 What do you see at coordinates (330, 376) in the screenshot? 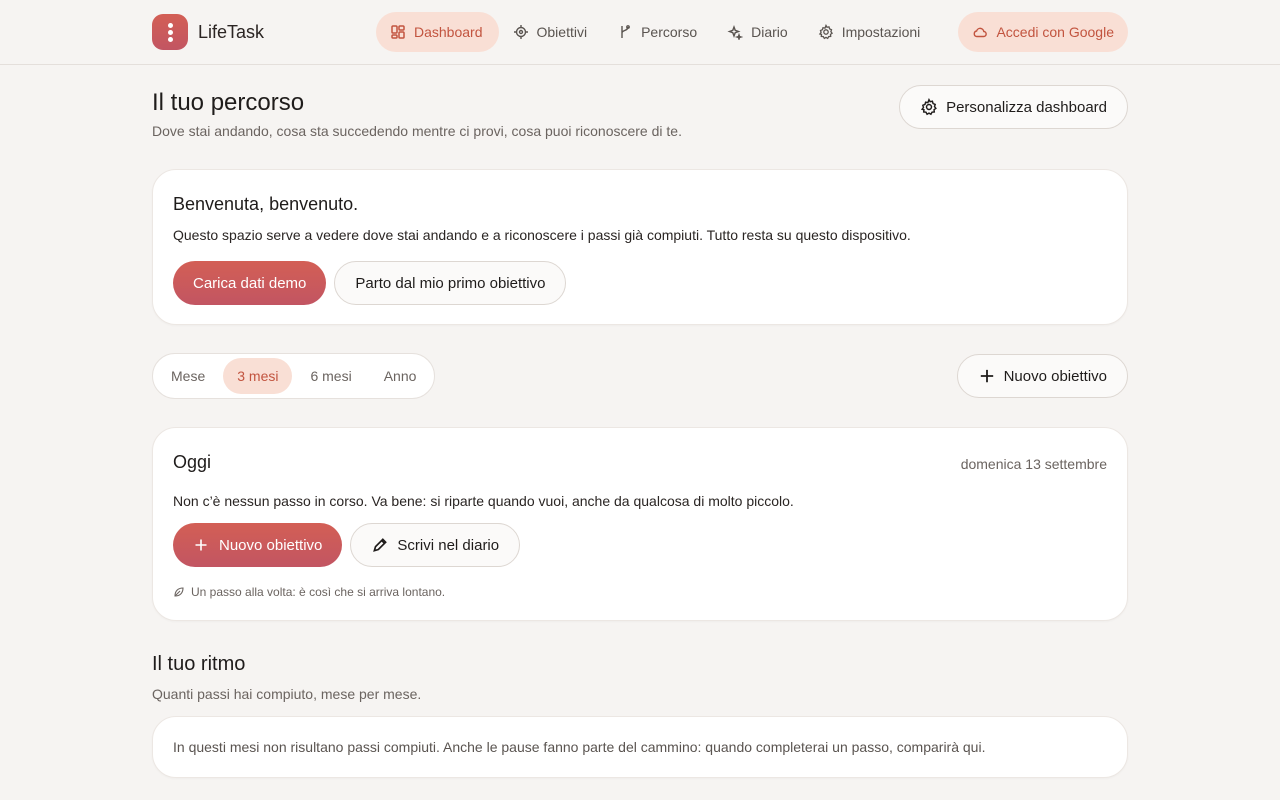
I see `period-option-6-mesi: 6 mesi` at bounding box center [330, 376].